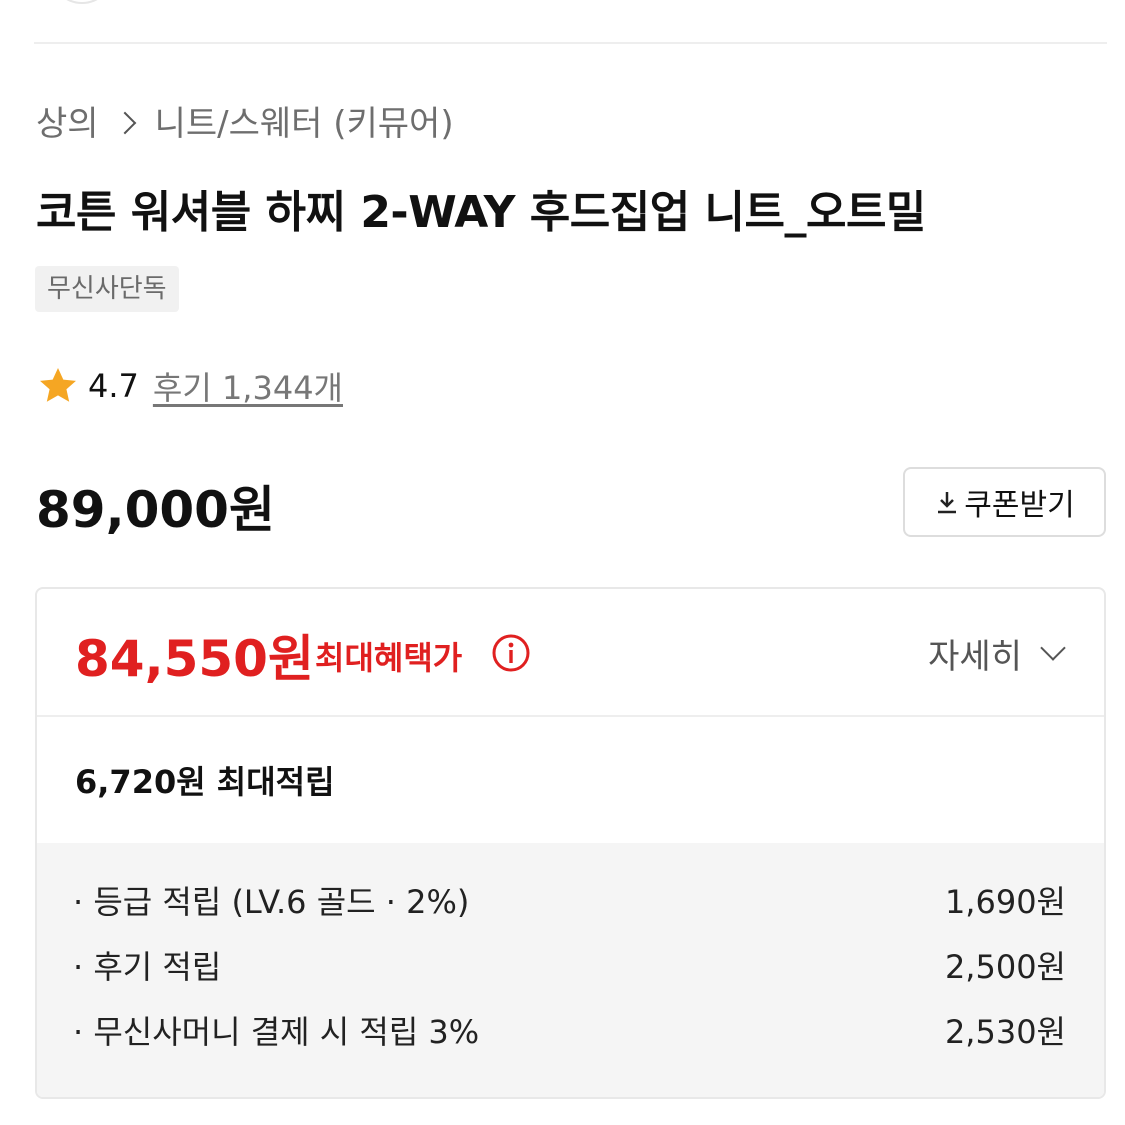 Image resolution: width=1125 pixels, height=1125 pixels. I want to click on breakdown-row: · 후기 적립 2,500원, so click(569, 965).